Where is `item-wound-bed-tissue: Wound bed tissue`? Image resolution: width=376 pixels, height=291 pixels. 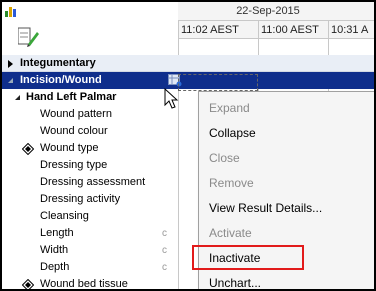
item-wound-bed-tissue: Wound bed tissue is located at coordinates (90, 282).